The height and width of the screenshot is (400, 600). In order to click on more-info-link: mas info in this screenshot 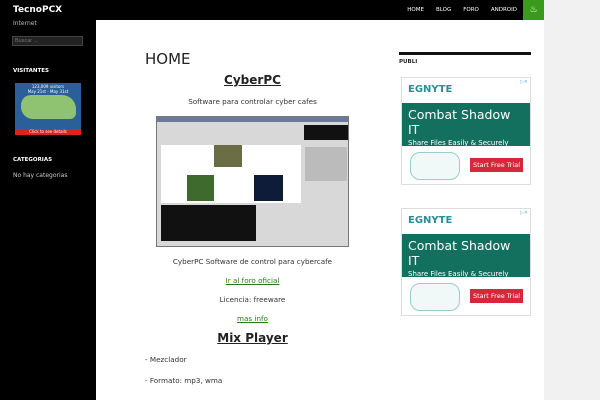, I will do `click(252, 318)`.